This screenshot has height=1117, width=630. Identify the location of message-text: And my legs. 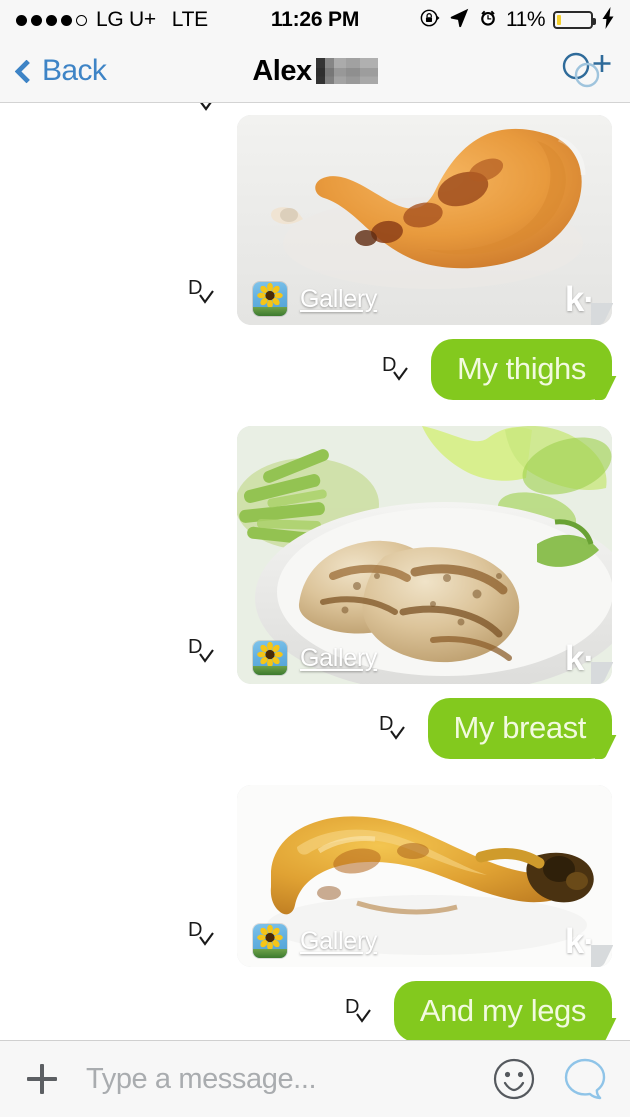
(503, 1010).